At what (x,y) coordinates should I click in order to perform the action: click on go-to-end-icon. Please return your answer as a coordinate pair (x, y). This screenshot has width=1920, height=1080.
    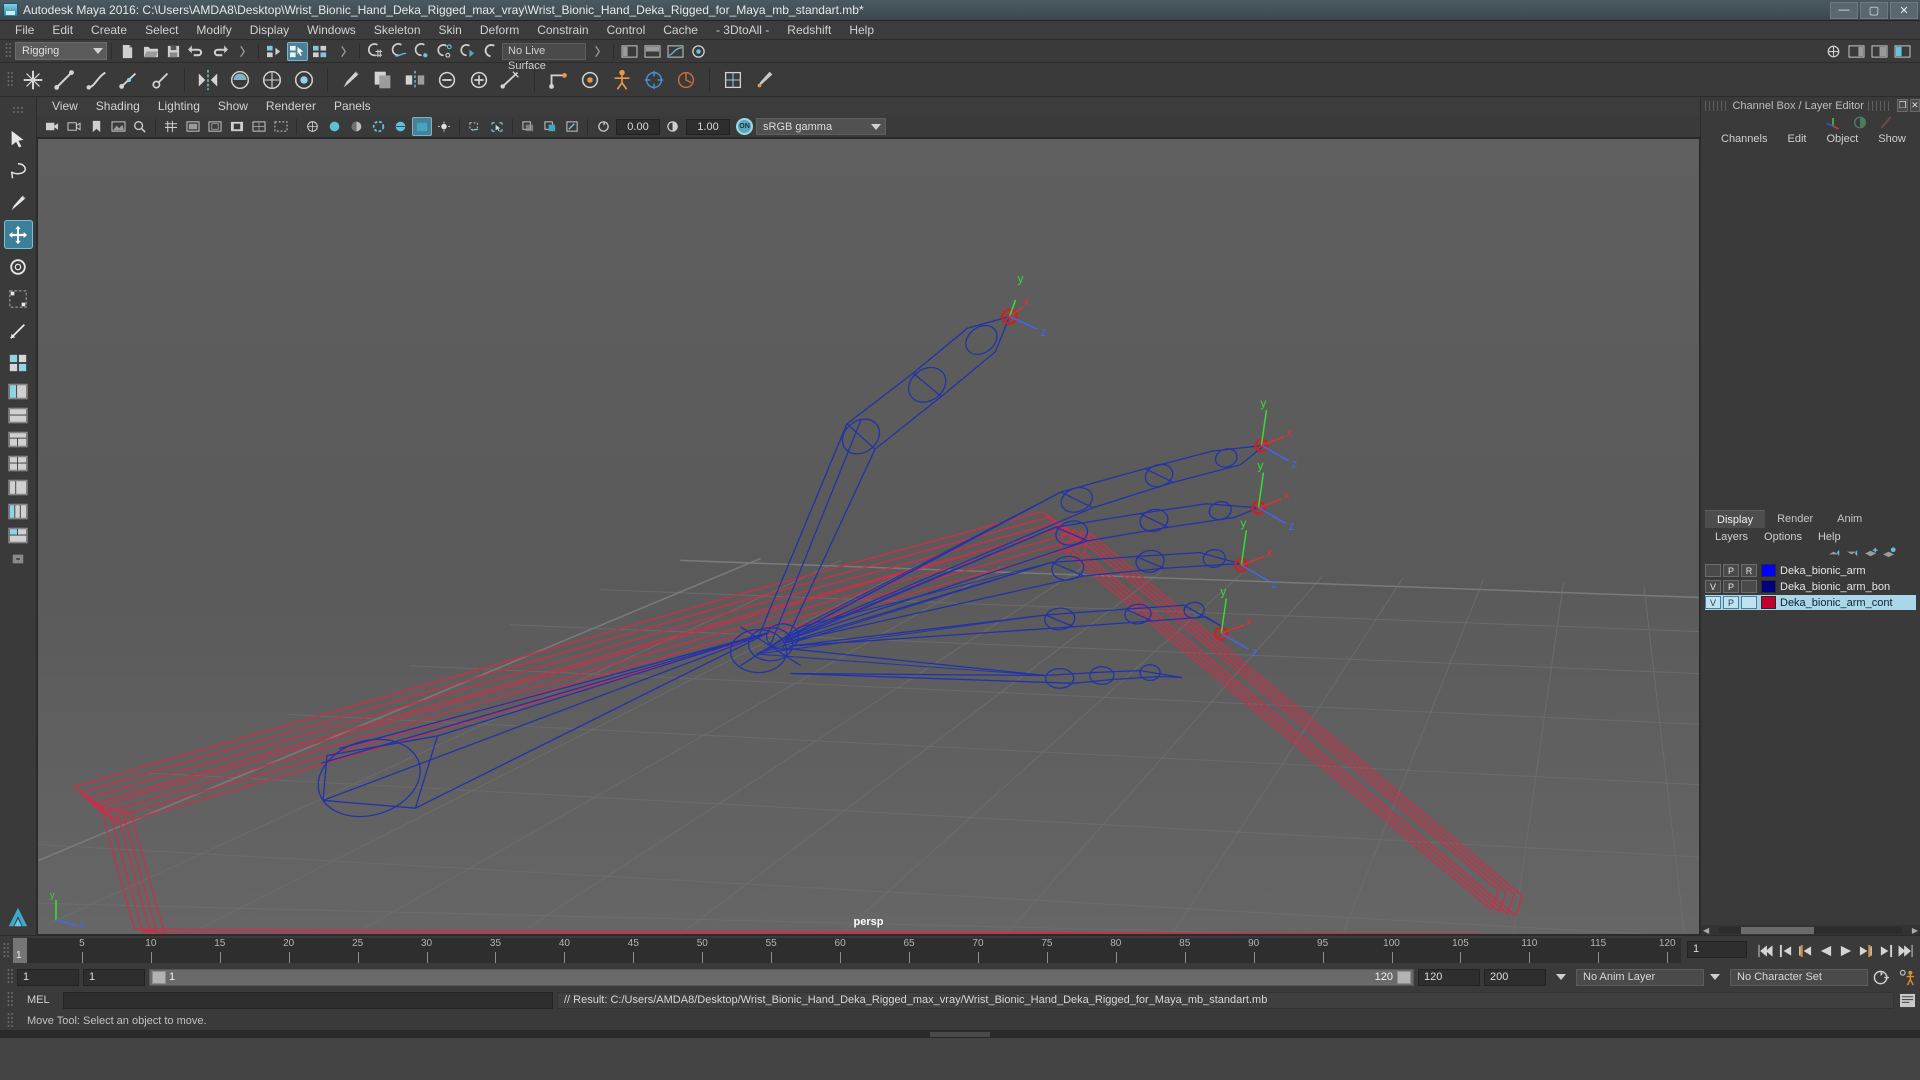
    Looking at the image, I should click on (1905, 951).